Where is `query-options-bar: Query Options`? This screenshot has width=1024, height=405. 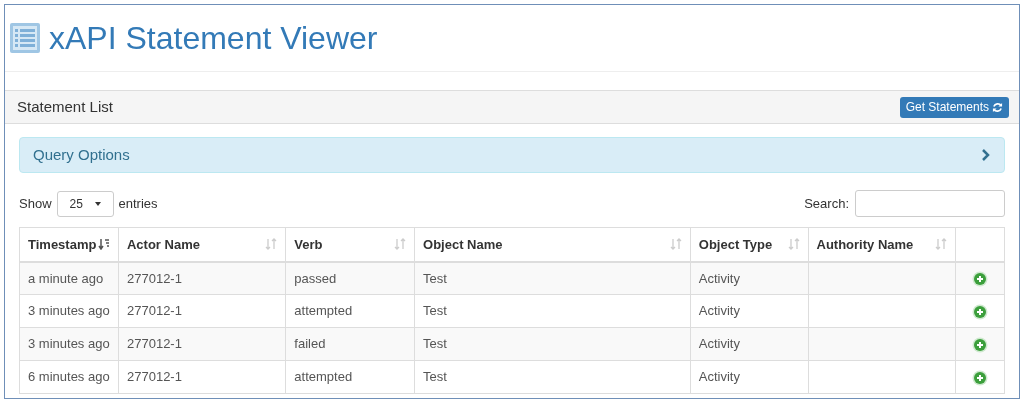
query-options-bar: Query Options is located at coordinates (512, 155).